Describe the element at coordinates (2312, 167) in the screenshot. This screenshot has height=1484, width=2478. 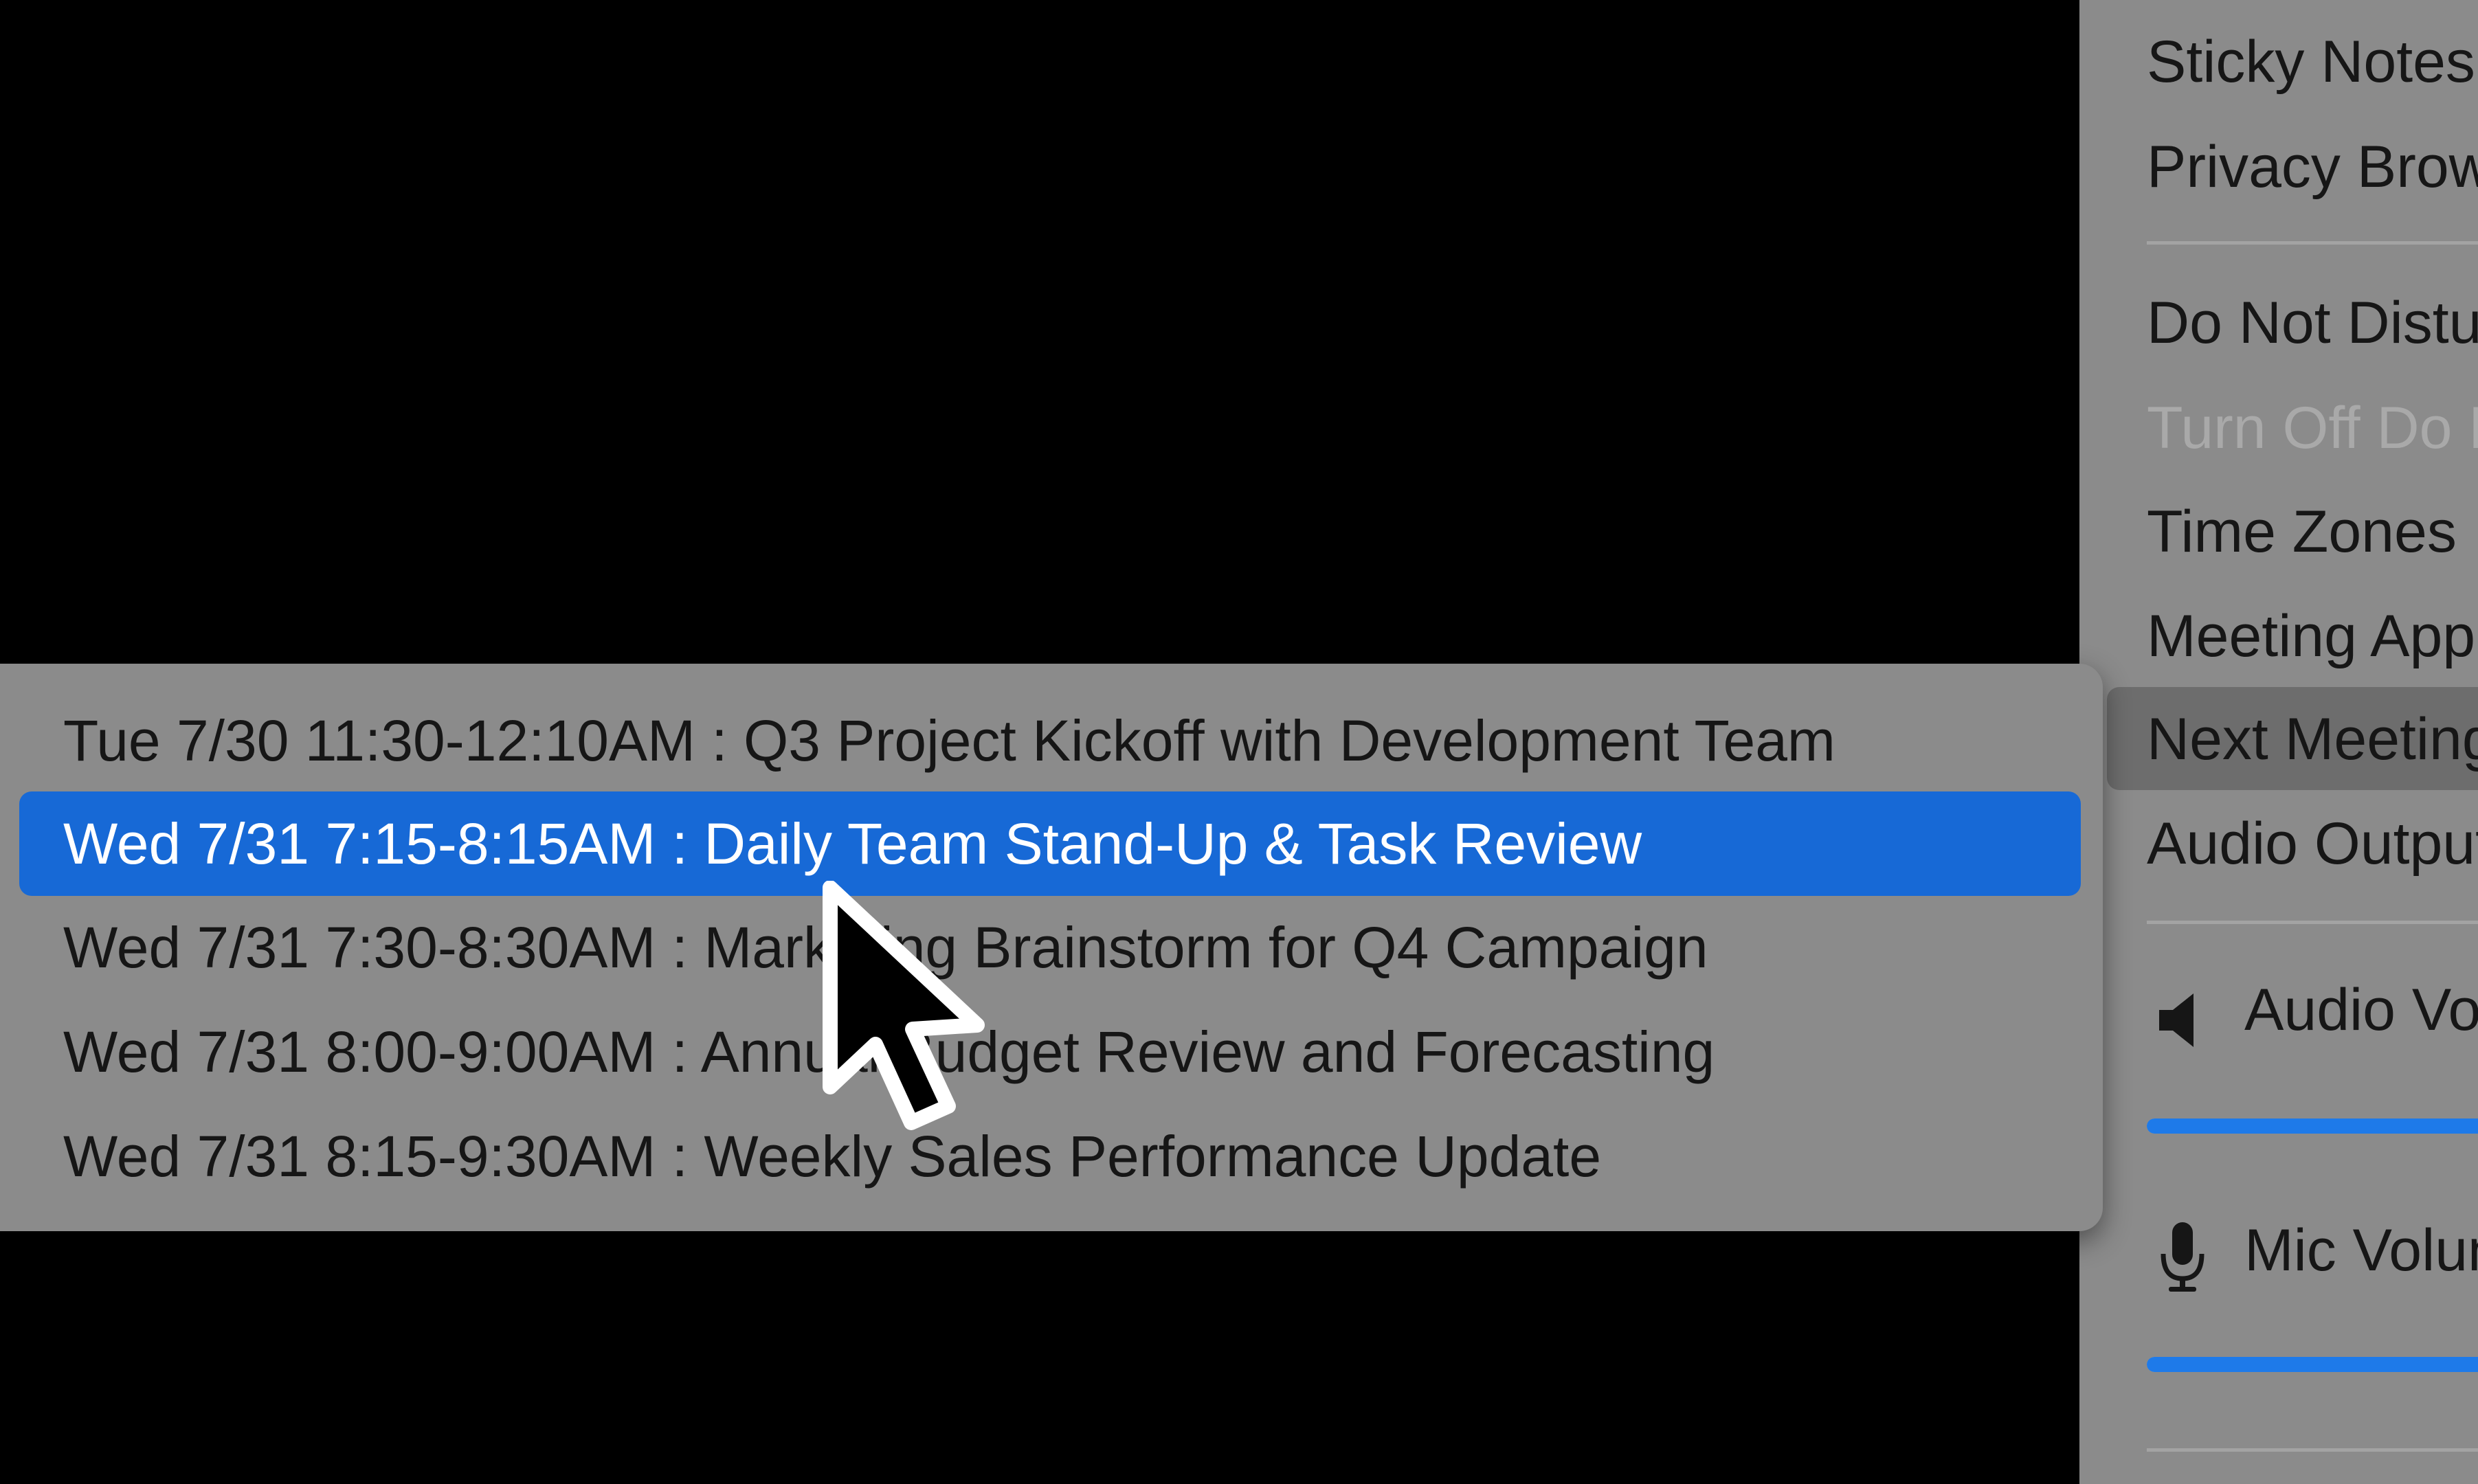
I see `menu-item-privacy-browser: Privacy Browser` at that location.